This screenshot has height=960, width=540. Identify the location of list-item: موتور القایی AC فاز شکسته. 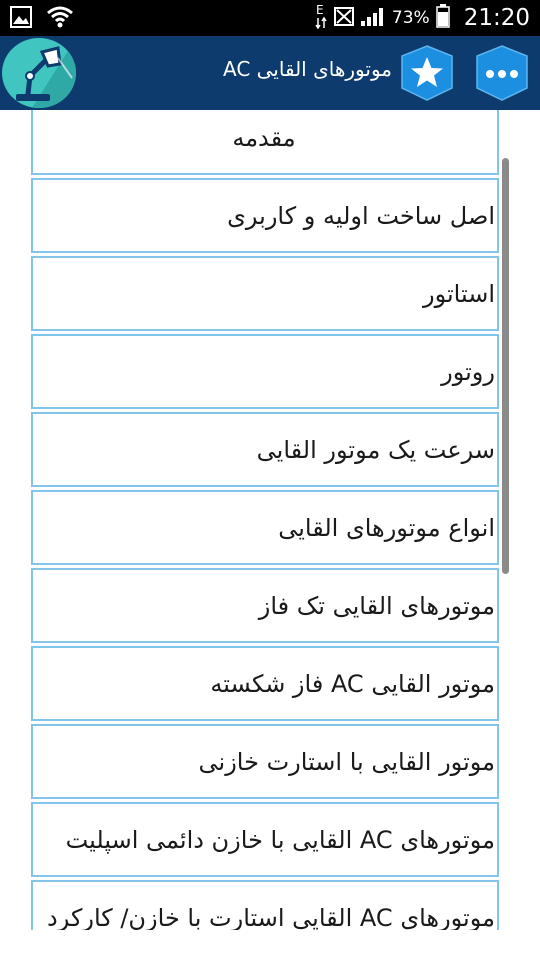
(265, 683).